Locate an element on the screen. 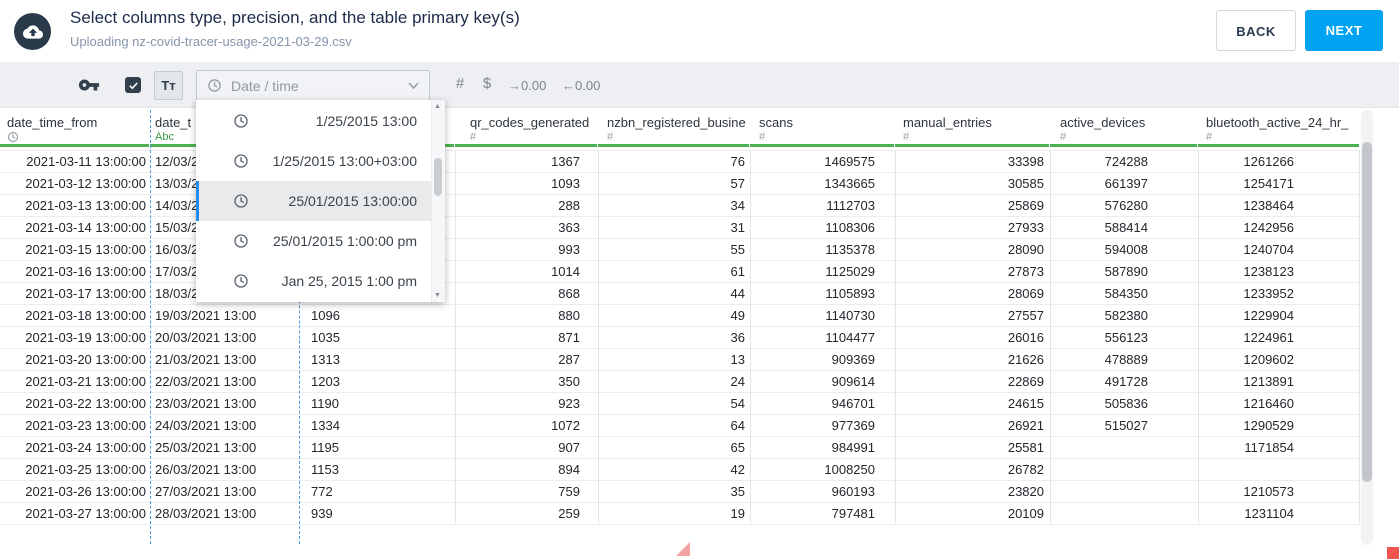 The image size is (1399, 560). table-cell: 724288 is located at coordinates (1126, 161).